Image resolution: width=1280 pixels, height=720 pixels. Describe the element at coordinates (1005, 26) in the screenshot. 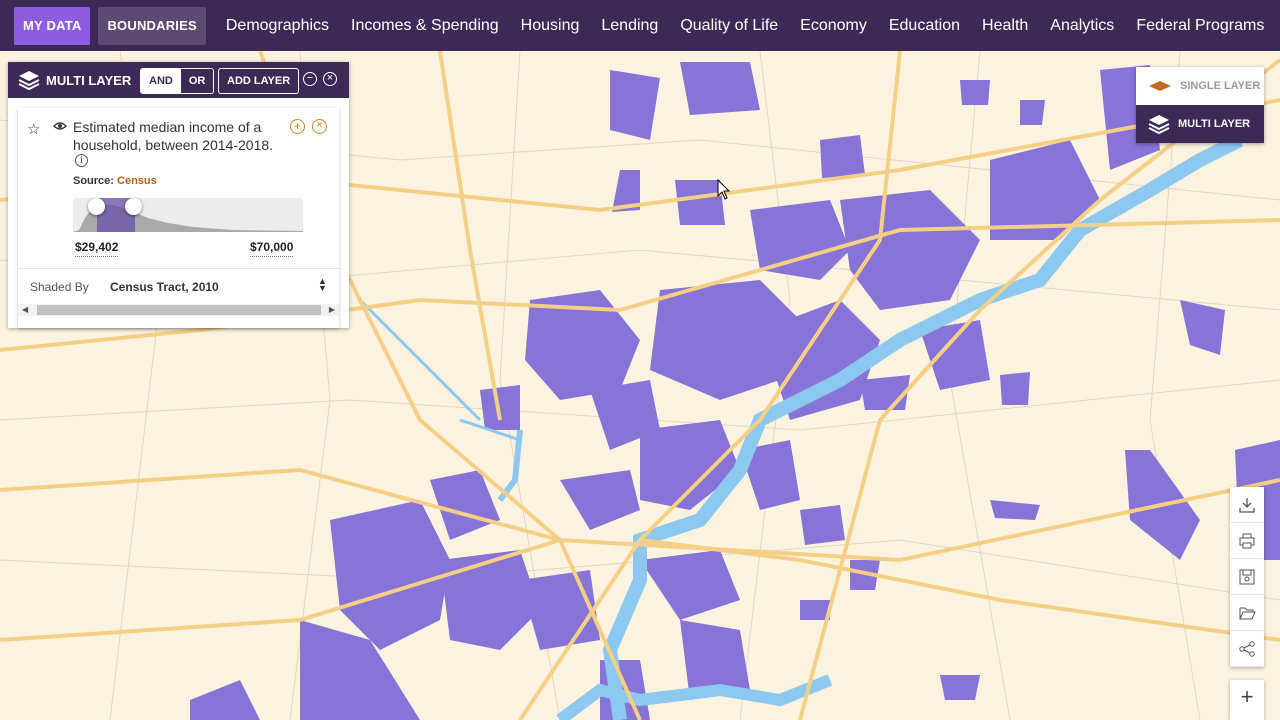

I see `nav-health: Health` at that location.